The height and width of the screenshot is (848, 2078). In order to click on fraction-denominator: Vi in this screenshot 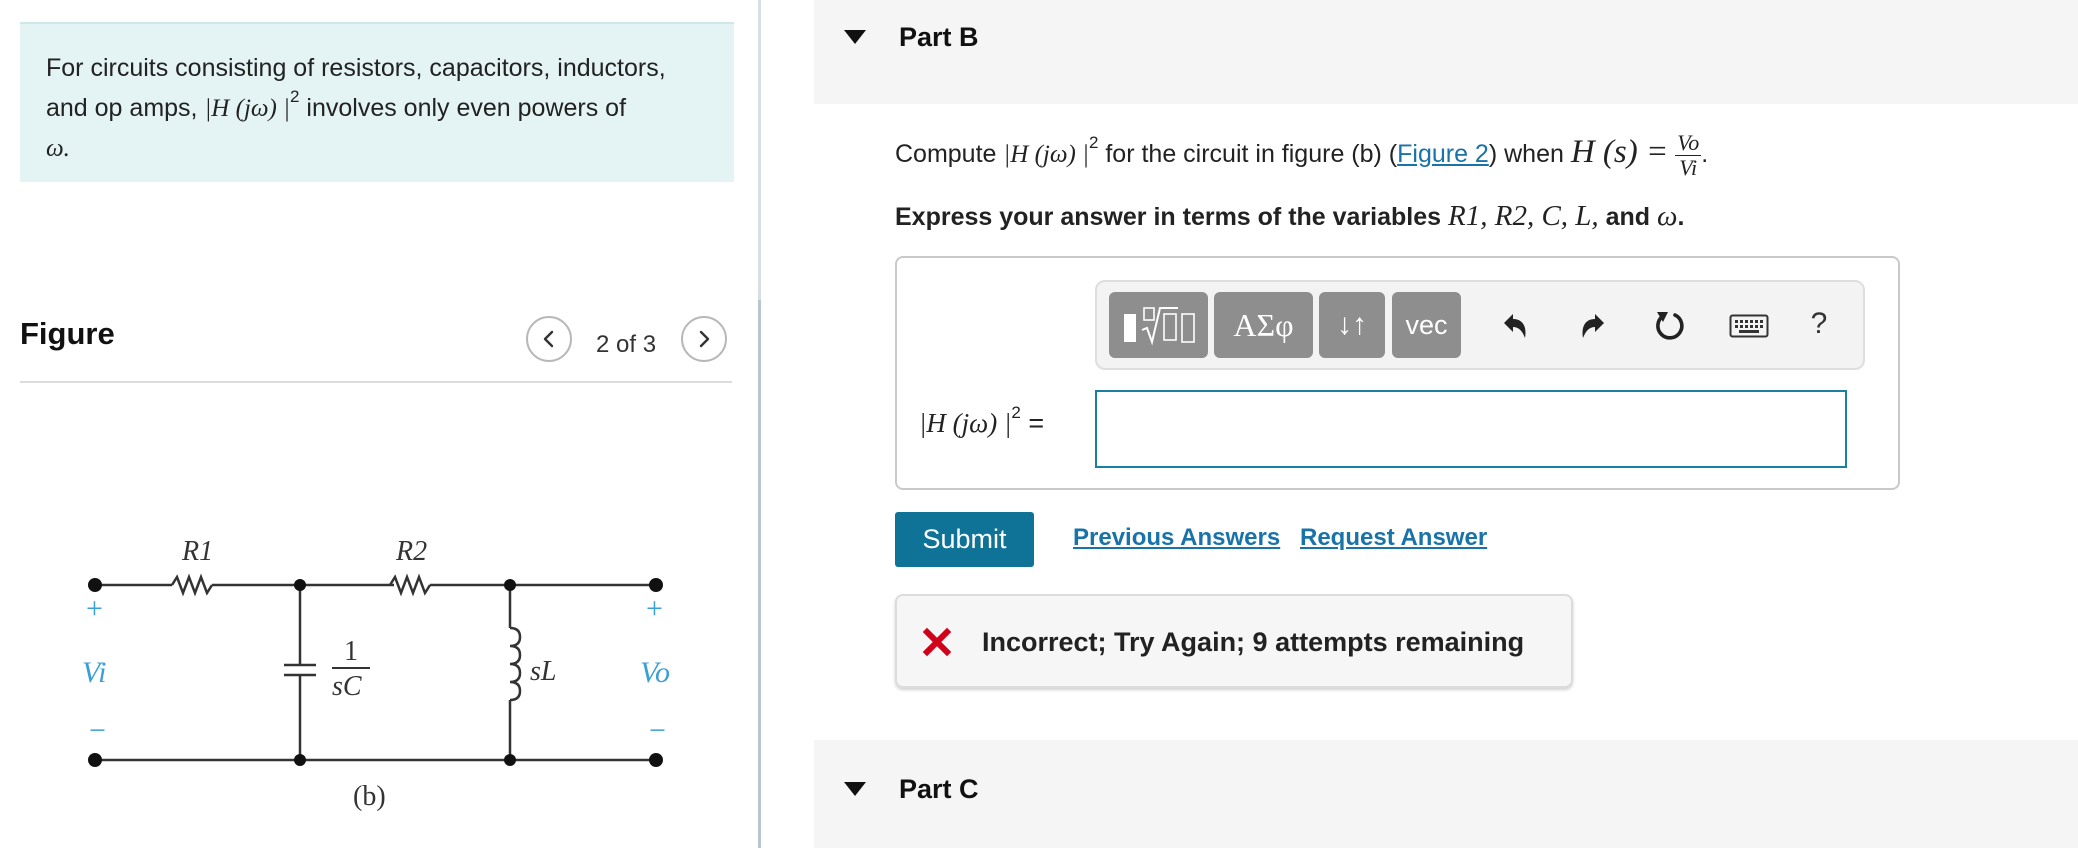, I will do `click(1688, 167)`.